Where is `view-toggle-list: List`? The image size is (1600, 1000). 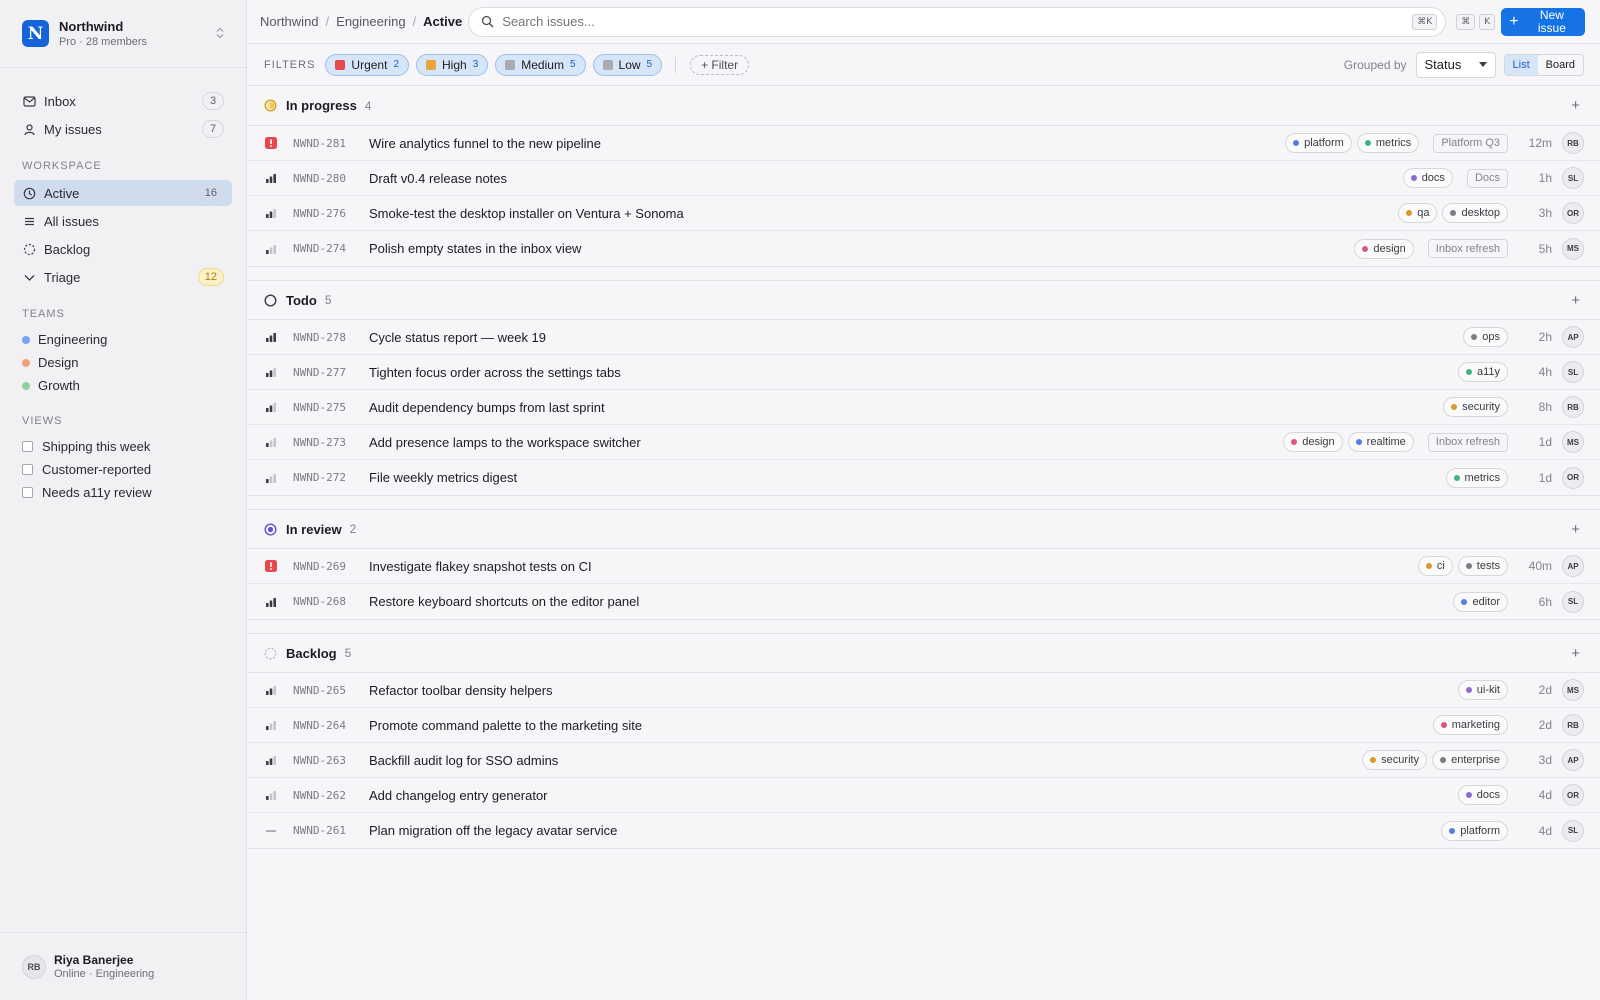
view-toggle-list: List is located at coordinates (1521, 64).